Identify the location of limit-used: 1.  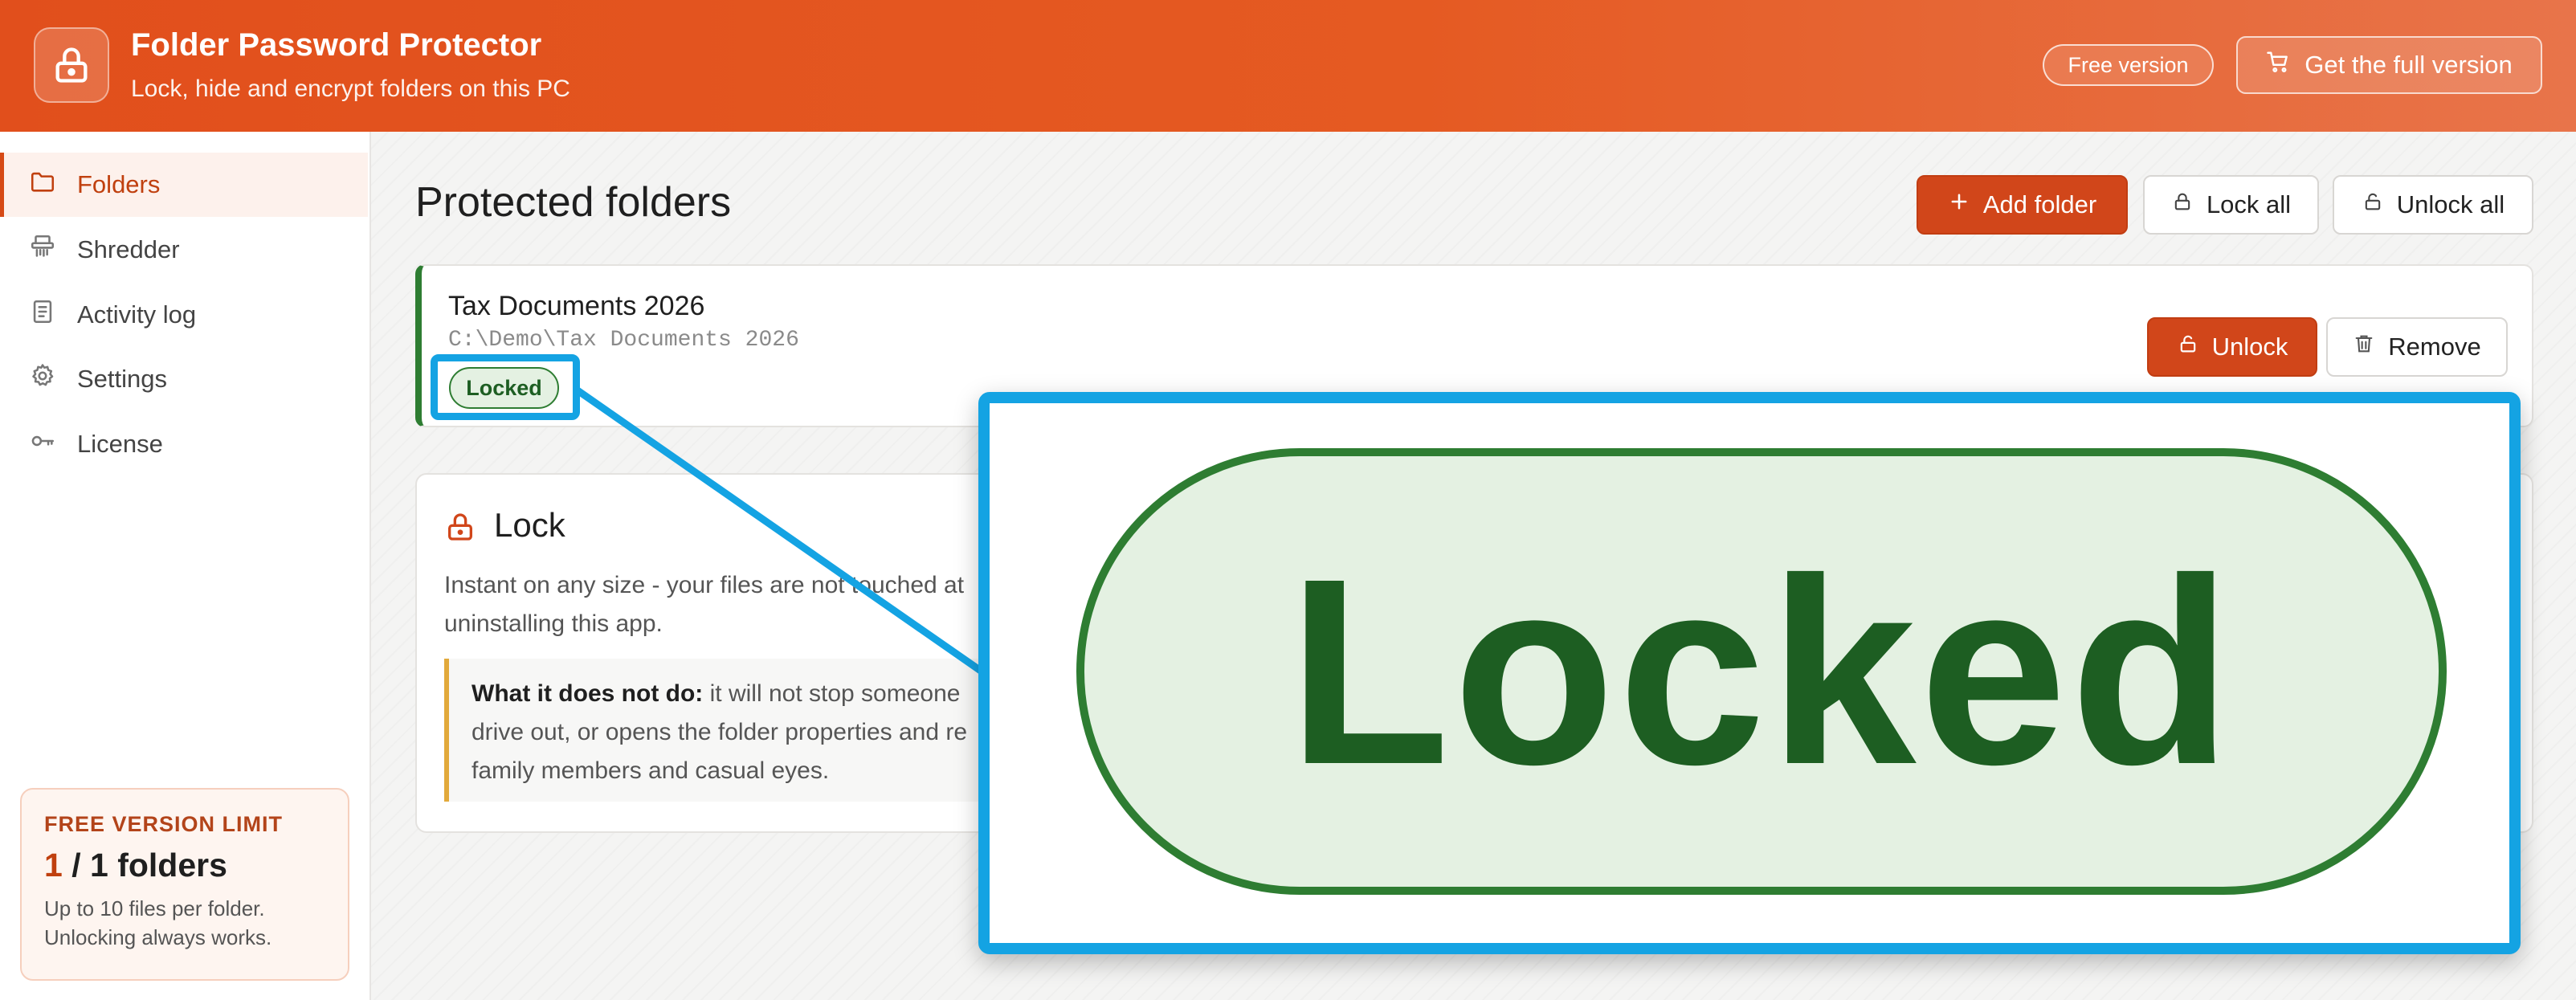
(53, 866).